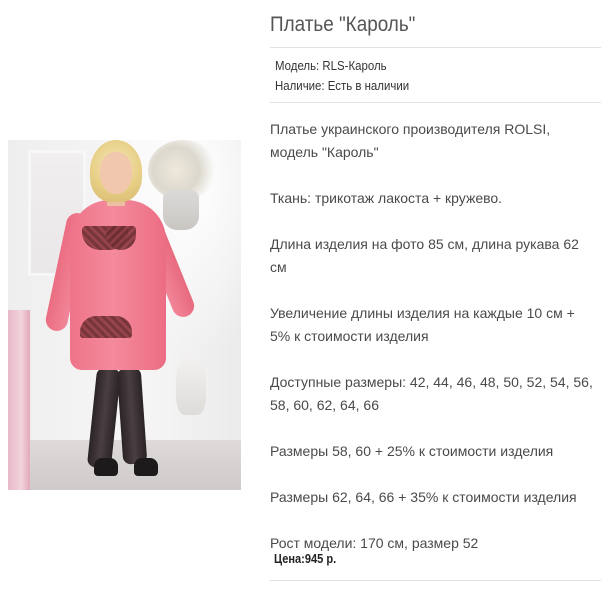  What do you see at coordinates (342, 85) in the screenshot?
I see `availability-status: Наличие: Есть в наличии` at bounding box center [342, 85].